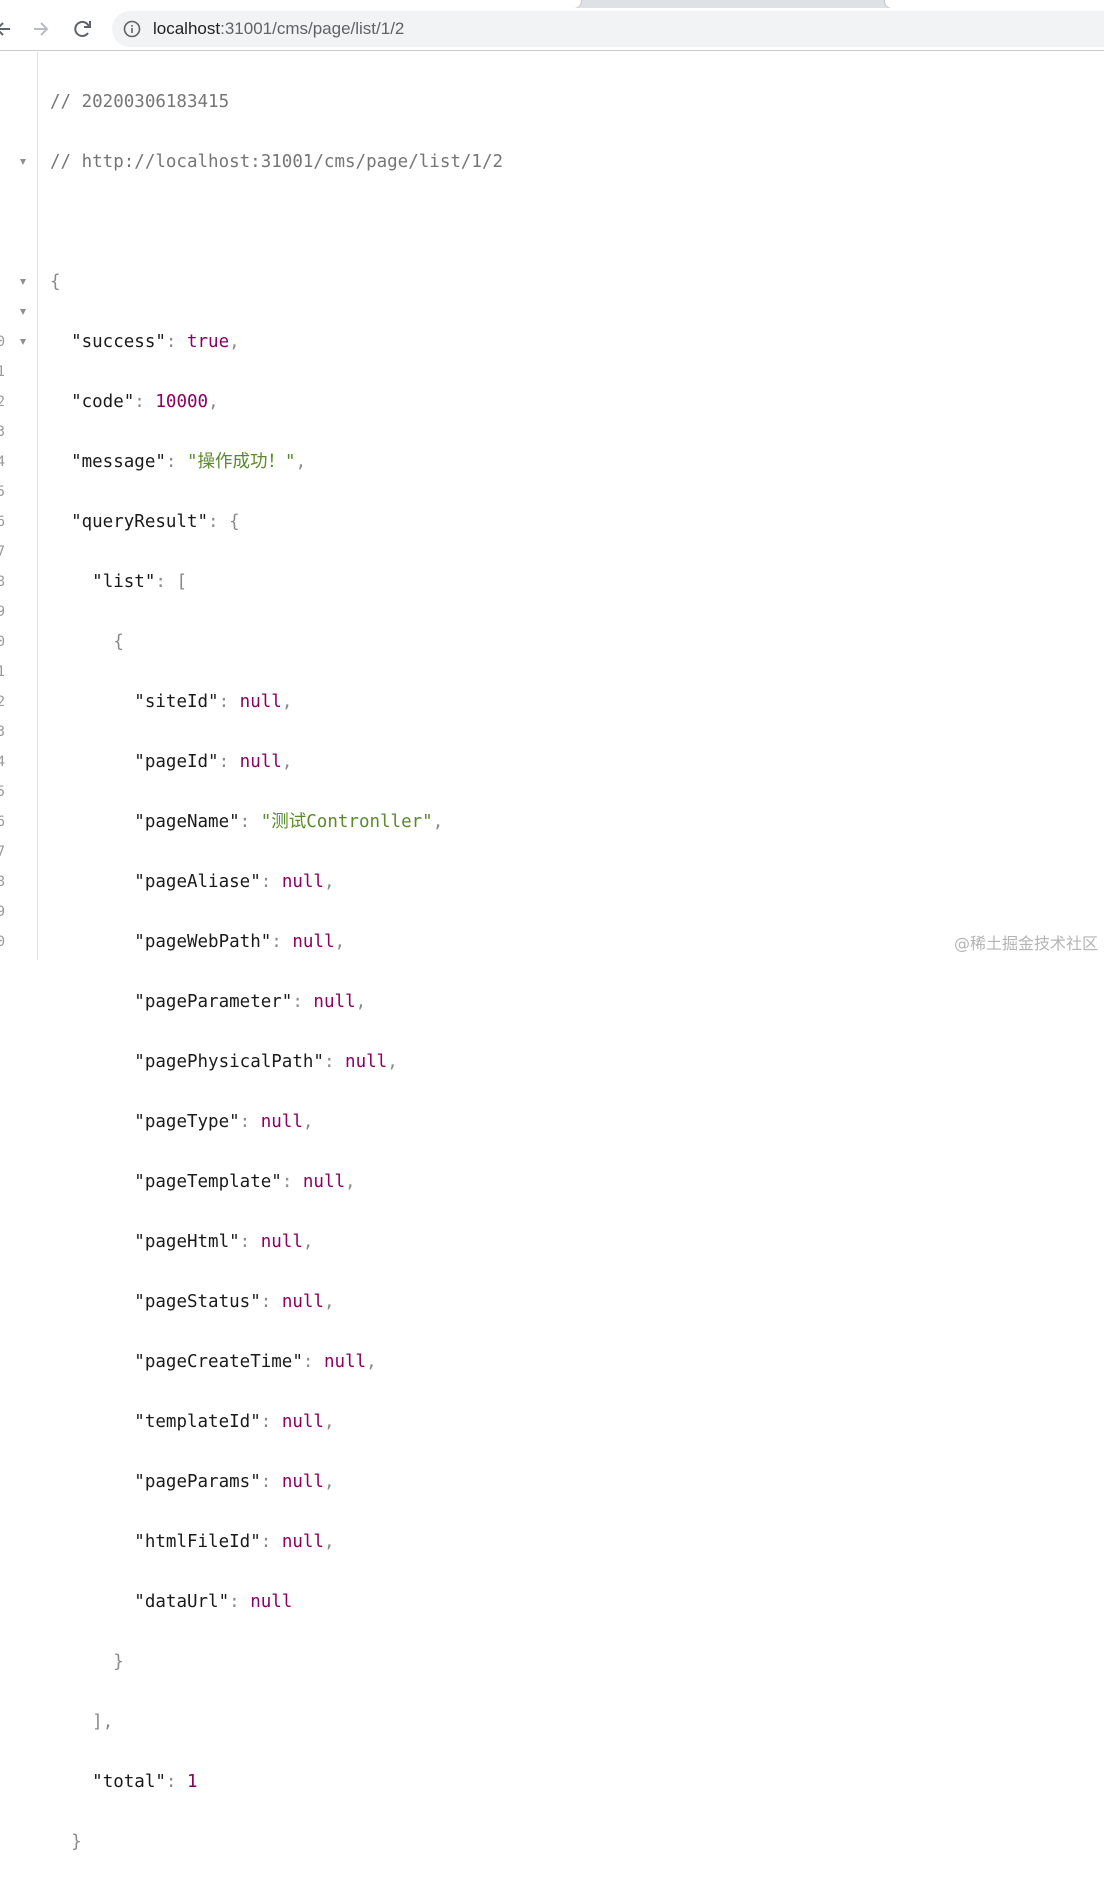 The image size is (1104, 1887). Describe the element at coordinates (187, 28) in the screenshot. I see `url-host: localhost` at that location.